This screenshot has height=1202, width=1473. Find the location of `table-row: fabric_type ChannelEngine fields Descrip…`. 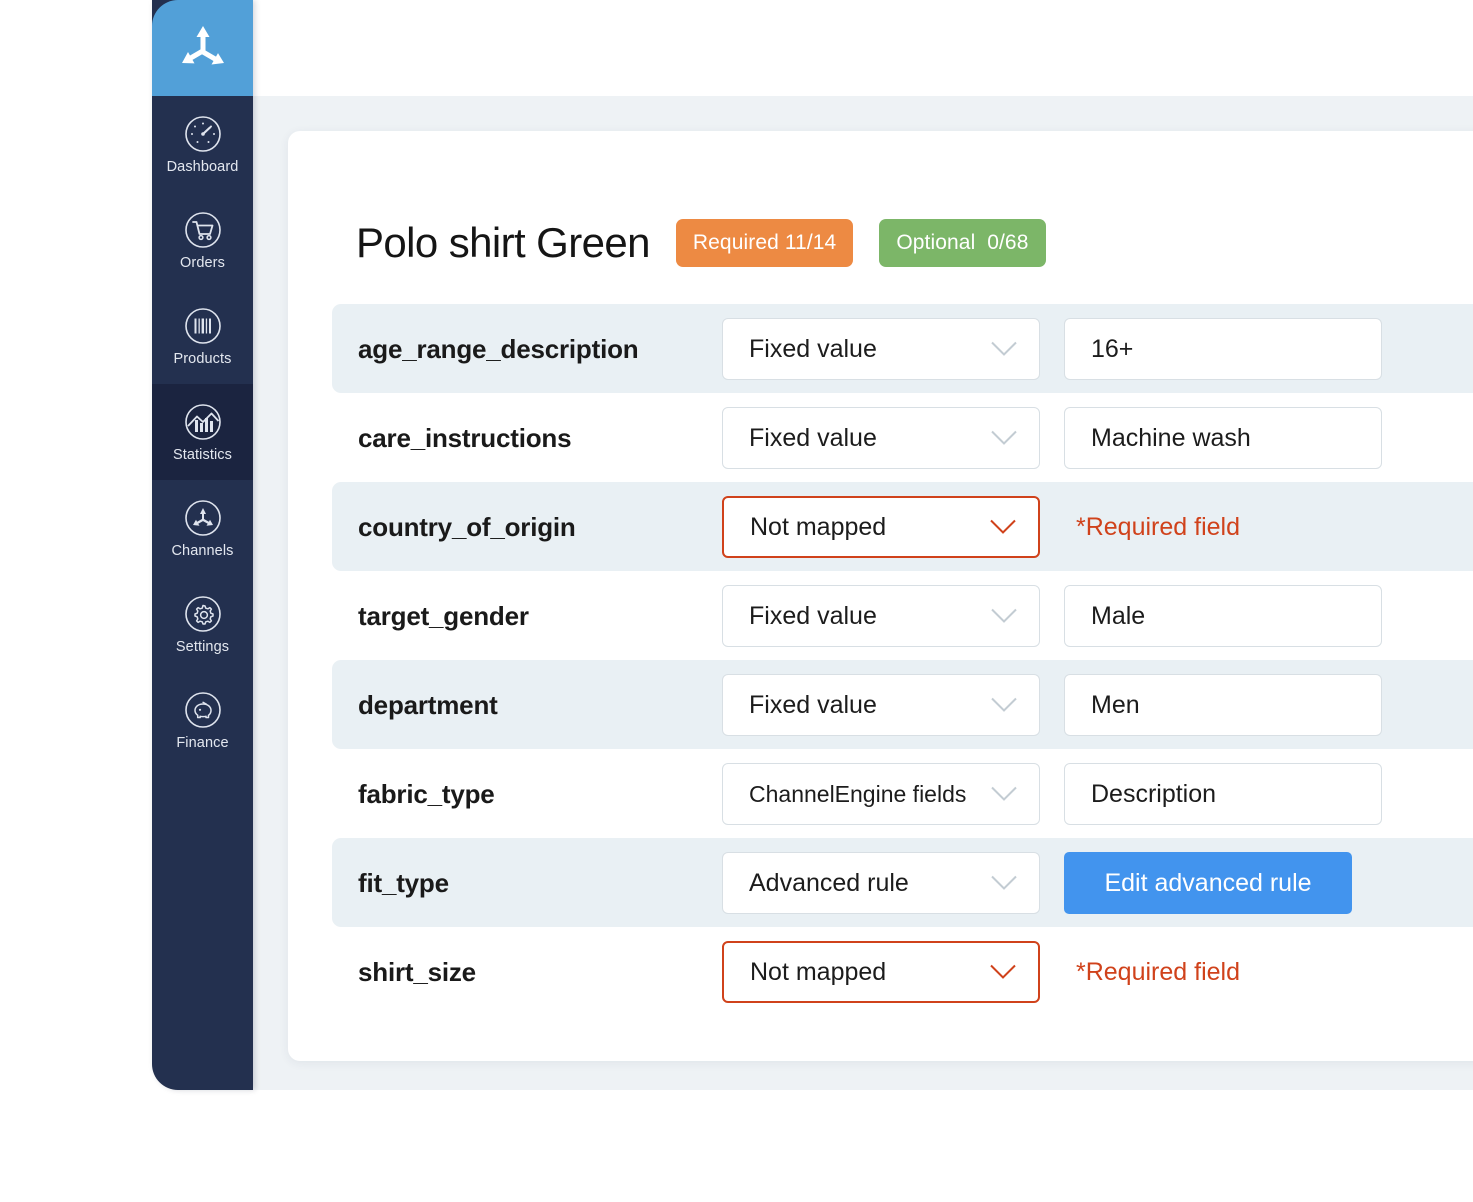

table-row: fabric_type ChannelEngine fields Descrip… is located at coordinates (902, 793).